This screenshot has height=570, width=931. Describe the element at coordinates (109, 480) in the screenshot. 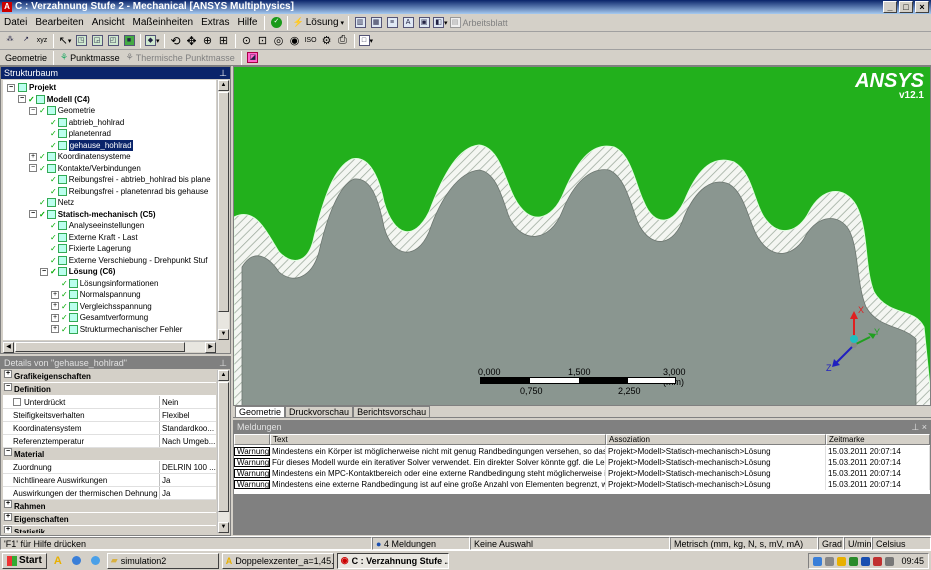

I see `details-row: Nichtlineare Auswirkungen Ja` at that location.